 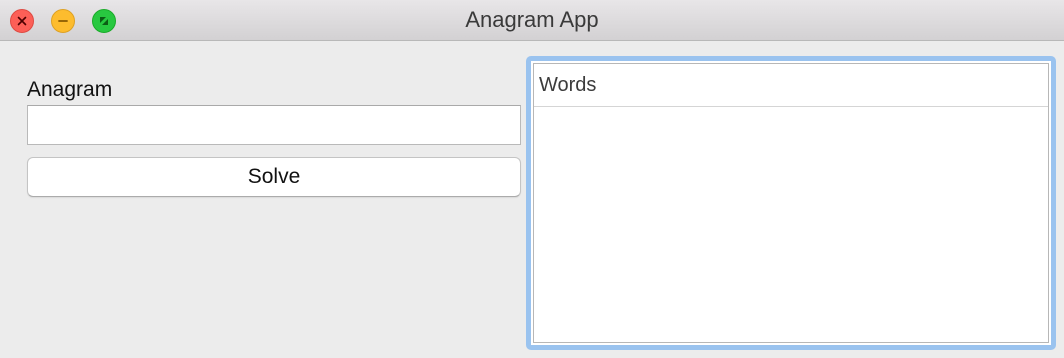 I want to click on window-title: Anagram App, so click(x=532, y=19).